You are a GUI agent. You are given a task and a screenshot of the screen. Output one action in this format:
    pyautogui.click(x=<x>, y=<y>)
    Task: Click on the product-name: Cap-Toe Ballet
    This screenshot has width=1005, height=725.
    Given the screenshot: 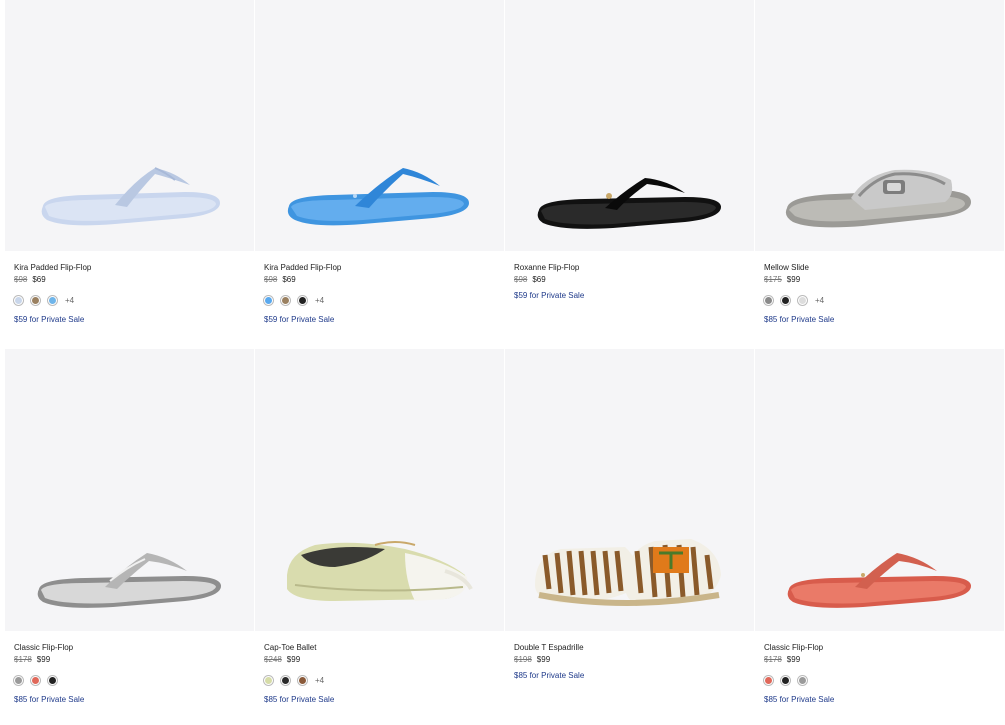 What is the action you would take?
    pyautogui.click(x=379, y=648)
    